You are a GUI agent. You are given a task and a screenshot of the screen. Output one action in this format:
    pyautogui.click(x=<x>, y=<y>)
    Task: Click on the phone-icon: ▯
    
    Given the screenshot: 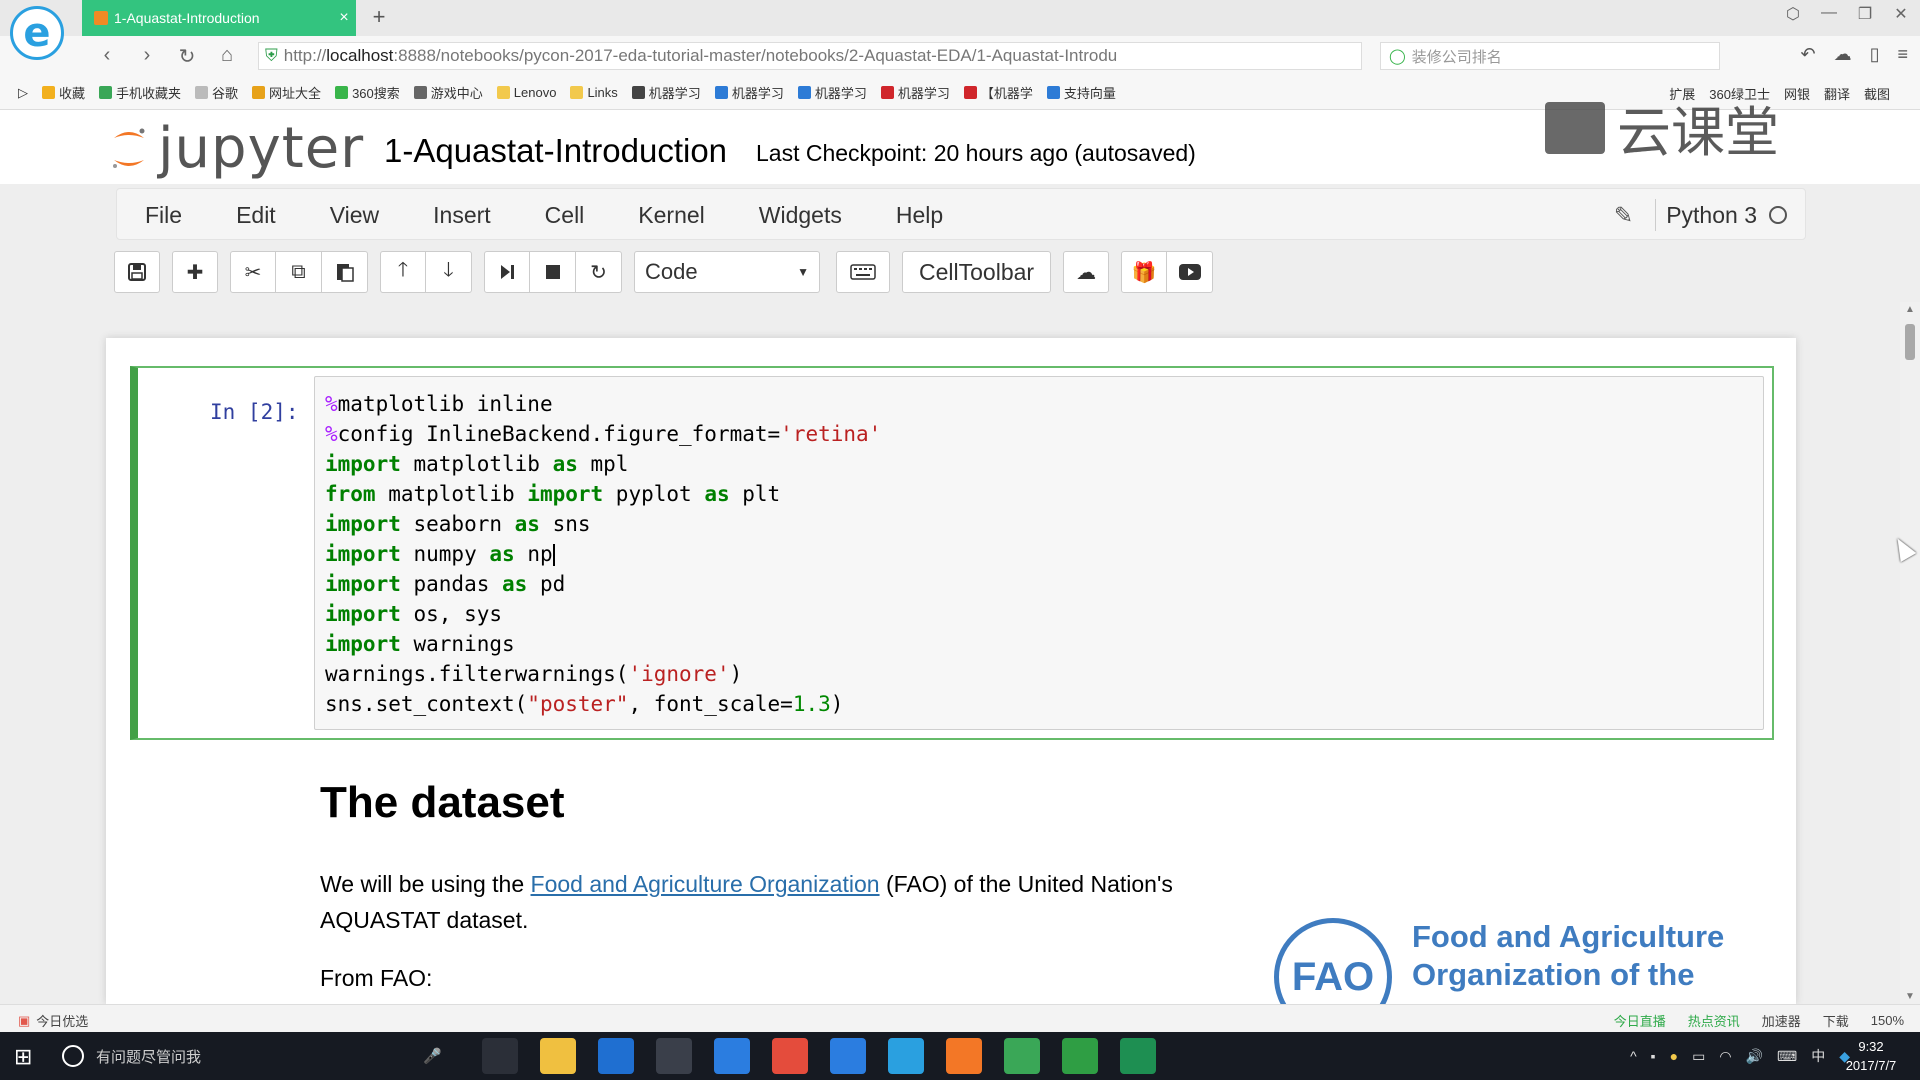 What is the action you would take?
    pyautogui.click(x=1875, y=54)
    